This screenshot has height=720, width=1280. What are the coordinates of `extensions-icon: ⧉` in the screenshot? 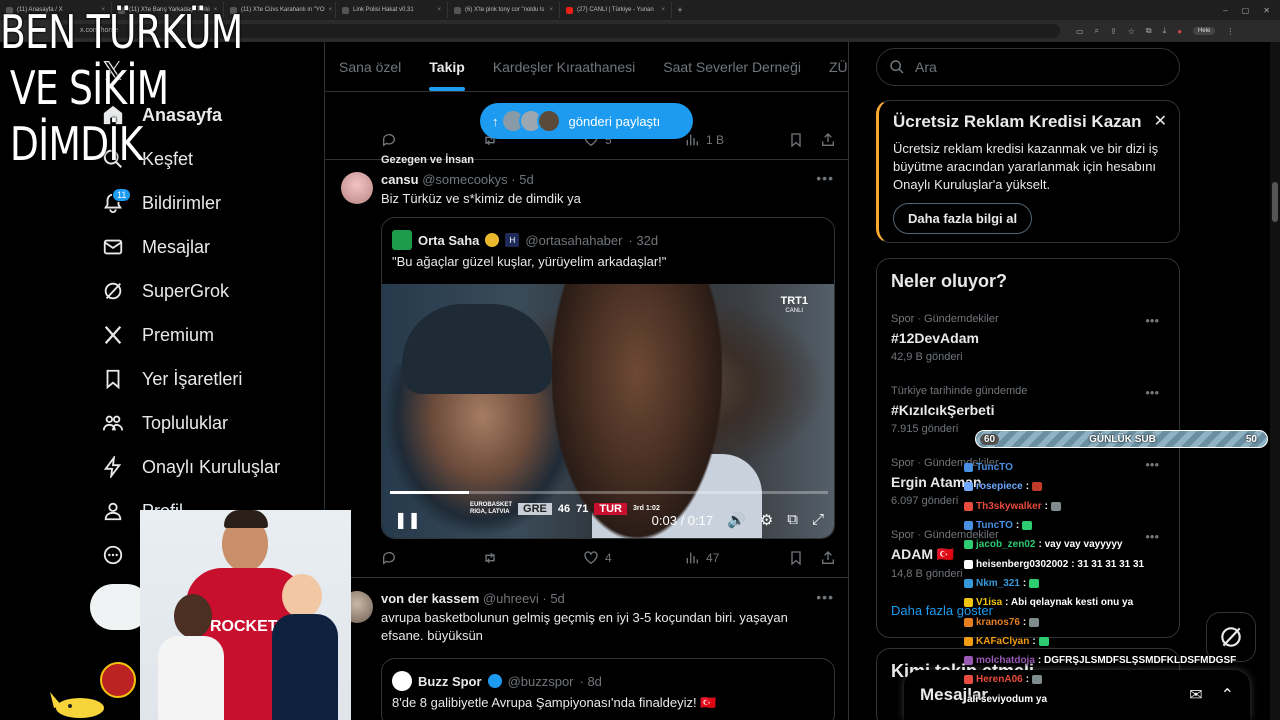 It's located at (1149, 31).